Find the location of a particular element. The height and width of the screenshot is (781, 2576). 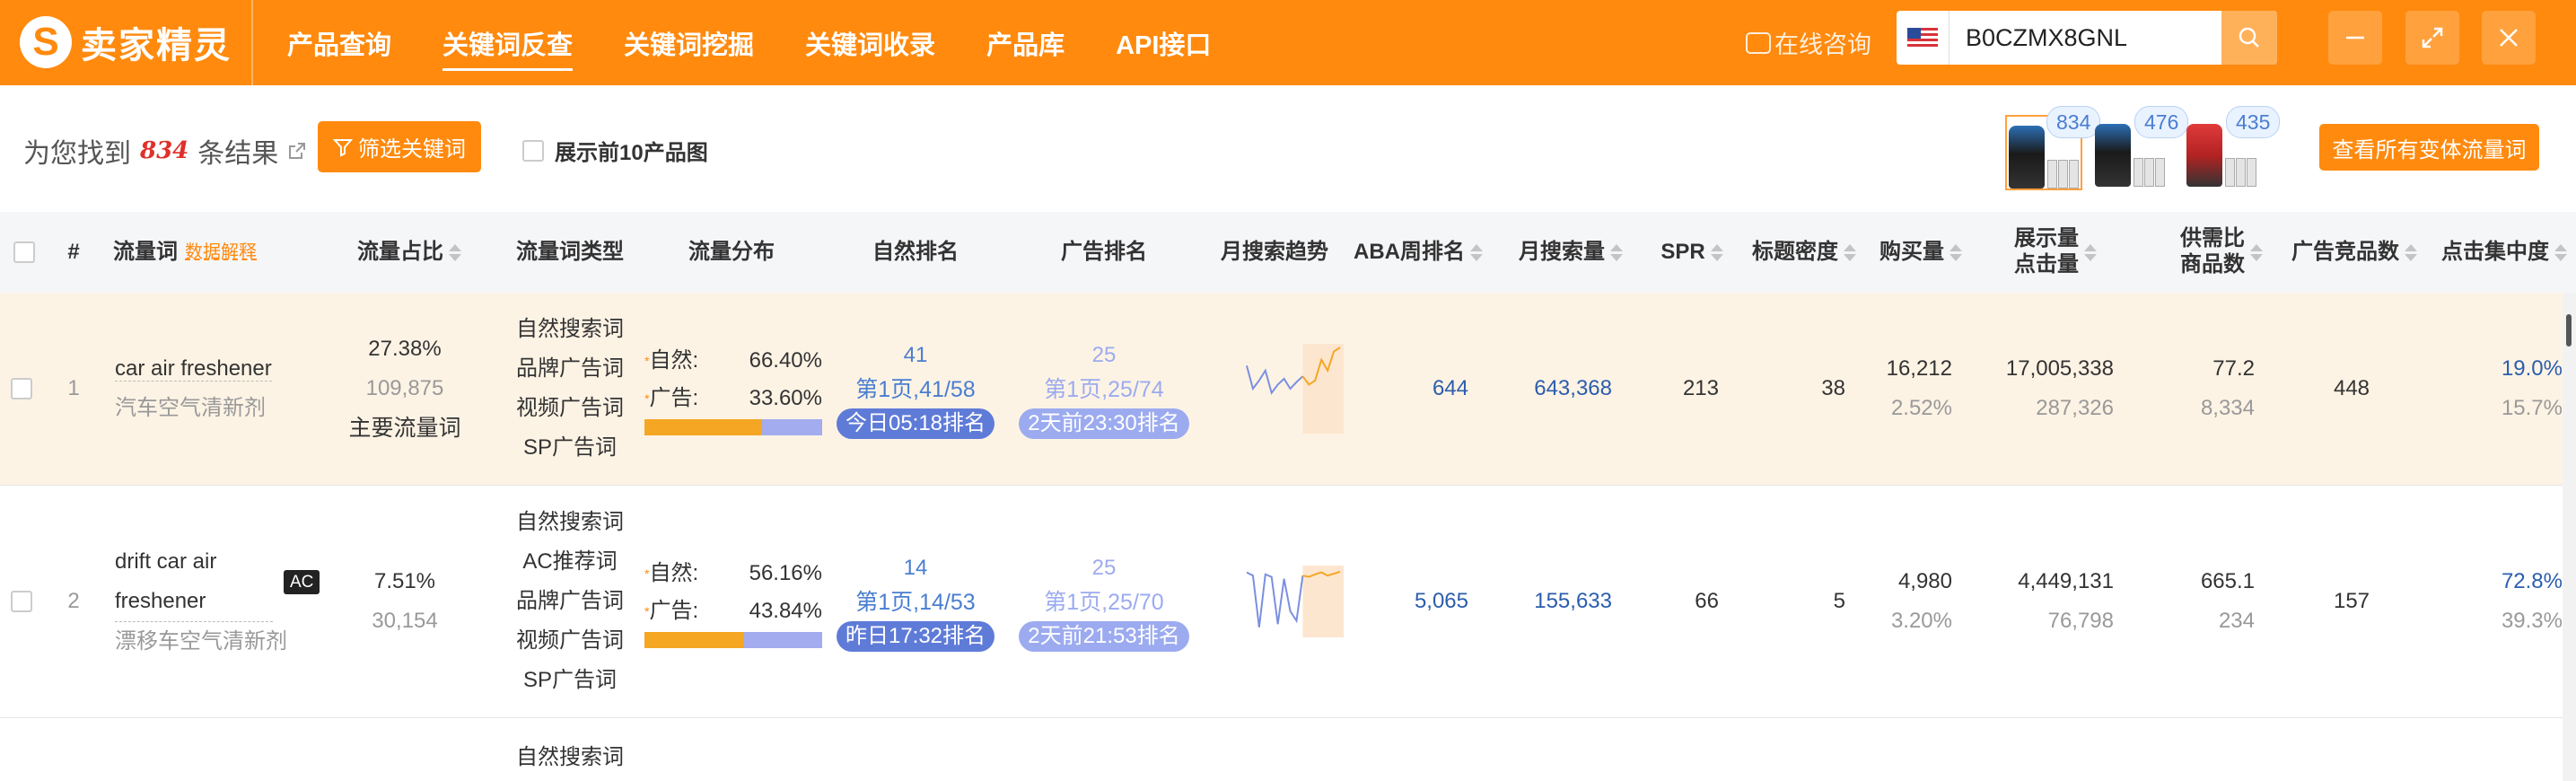

col-click-conc: 点击集中度 is located at coordinates (2504, 252).